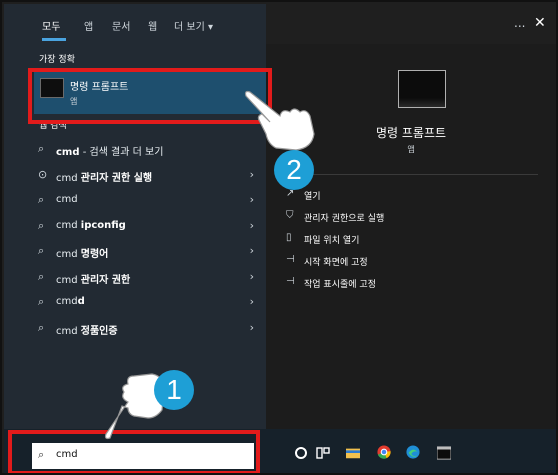 This screenshot has height=475, width=558. Describe the element at coordinates (88, 25) in the screenshot. I see `tab-apps: 앱` at that location.